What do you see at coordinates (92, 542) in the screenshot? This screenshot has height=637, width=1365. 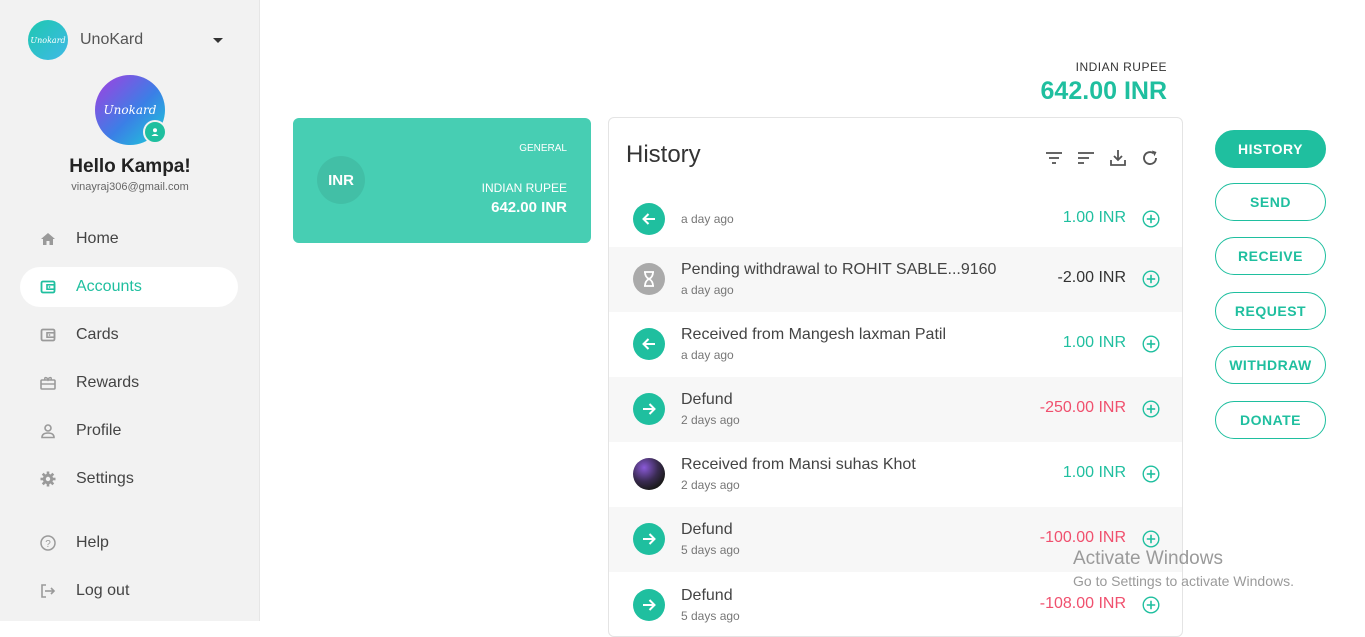 I see `sidebar-item-label: Help` at bounding box center [92, 542].